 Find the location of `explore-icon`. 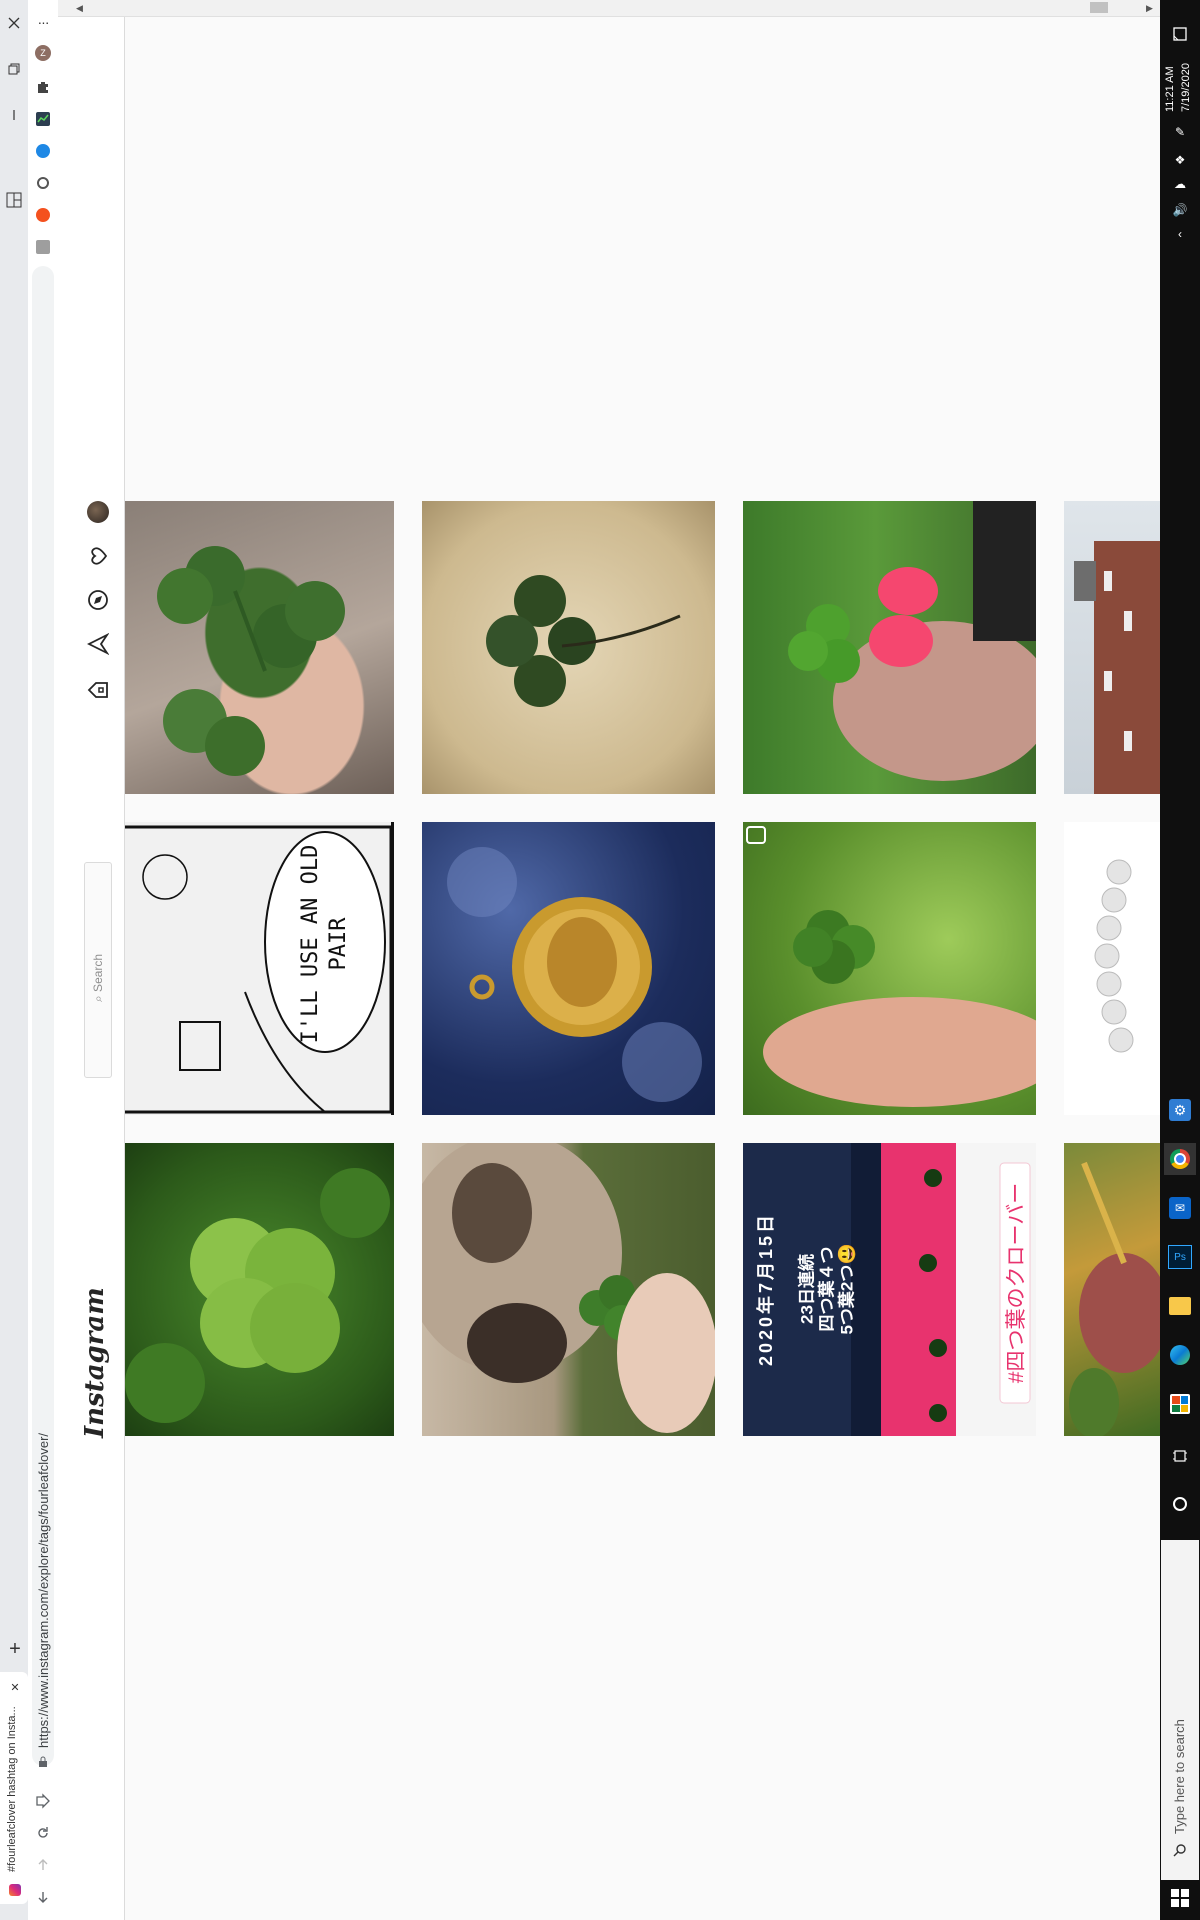

explore-icon is located at coordinates (98, 600).